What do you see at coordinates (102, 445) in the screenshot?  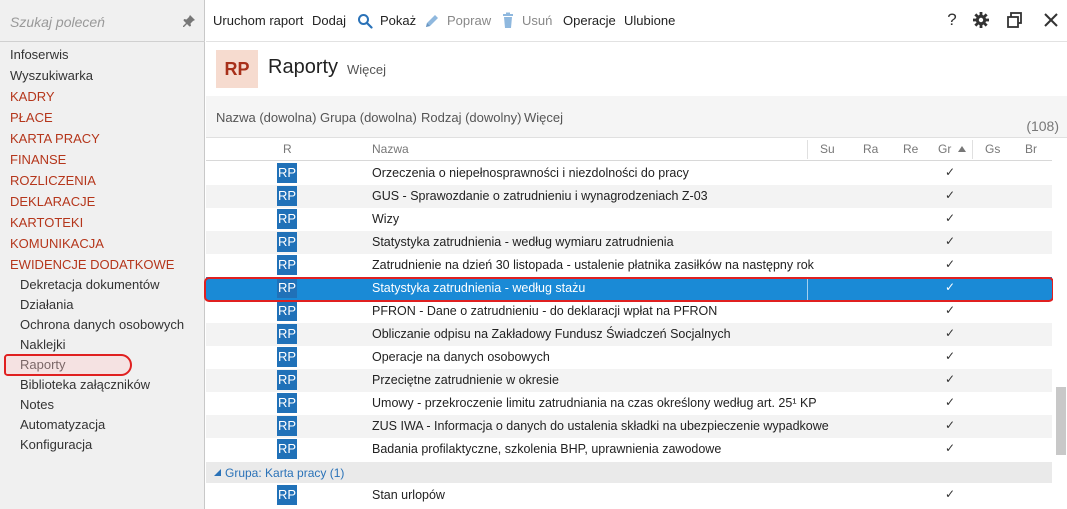 I see `sidebar-subitem-konfiguracja: Konfiguracja` at bounding box center [102, 445].